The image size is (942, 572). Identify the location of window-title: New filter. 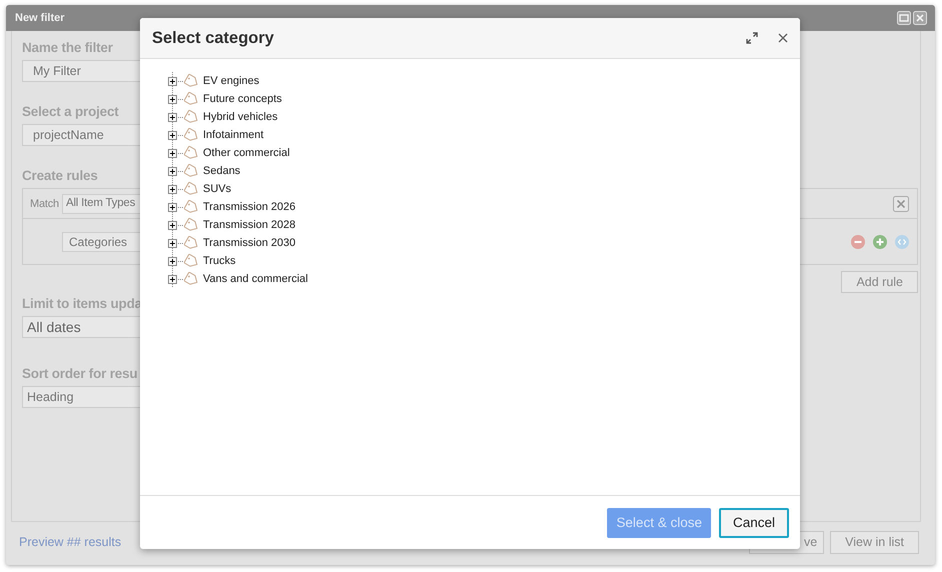
(40, 18).